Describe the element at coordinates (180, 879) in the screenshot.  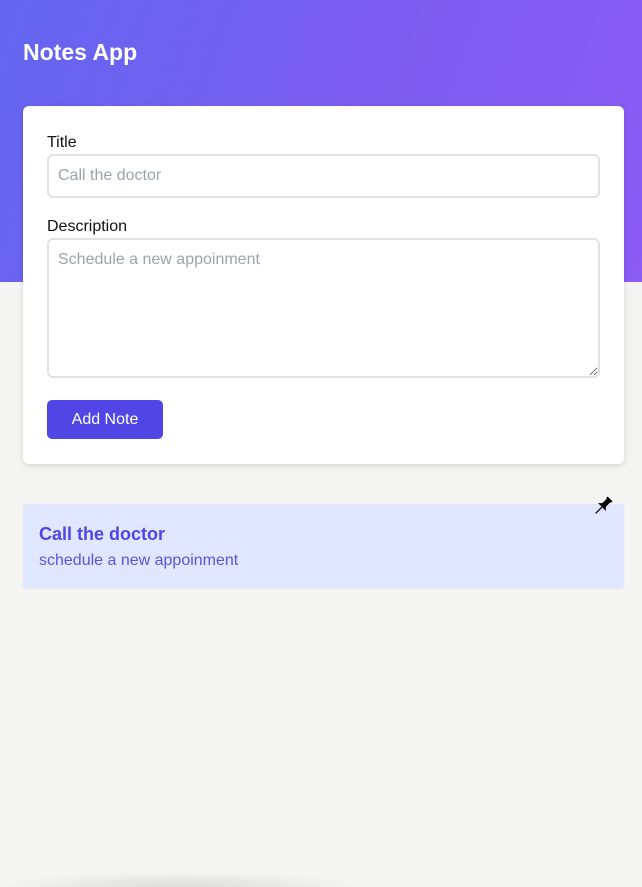
I see `bottom-shadow` at that location.